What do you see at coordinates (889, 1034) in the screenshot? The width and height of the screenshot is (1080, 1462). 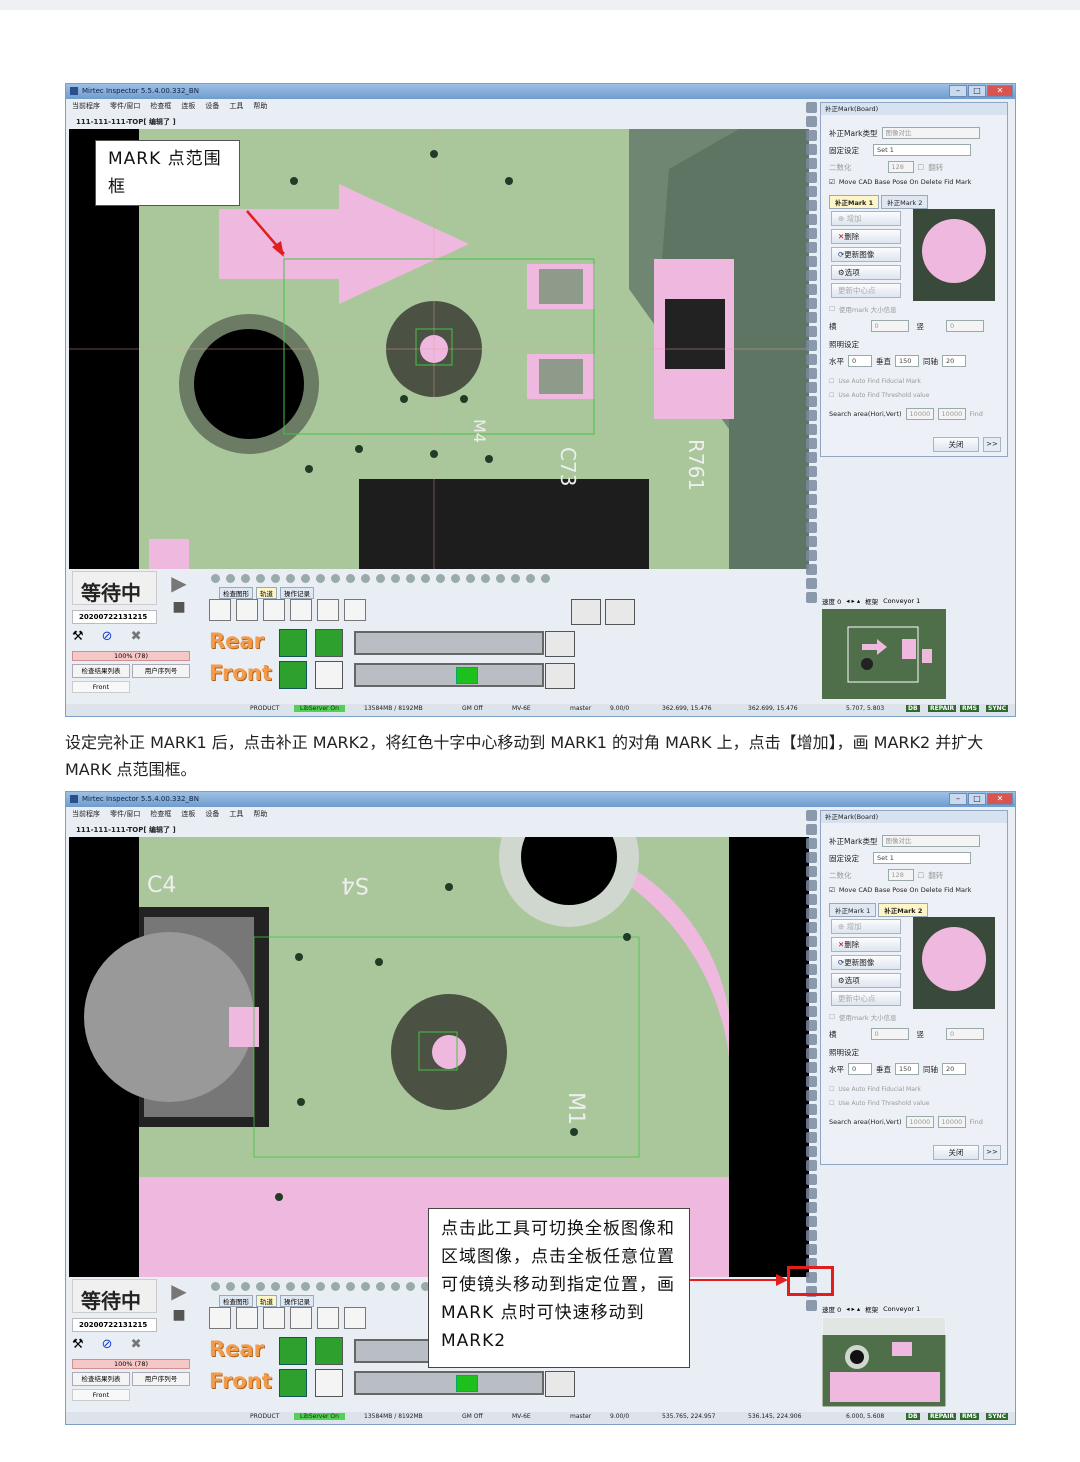 I see `h-input: 0` at bounding box center [889, 1034].